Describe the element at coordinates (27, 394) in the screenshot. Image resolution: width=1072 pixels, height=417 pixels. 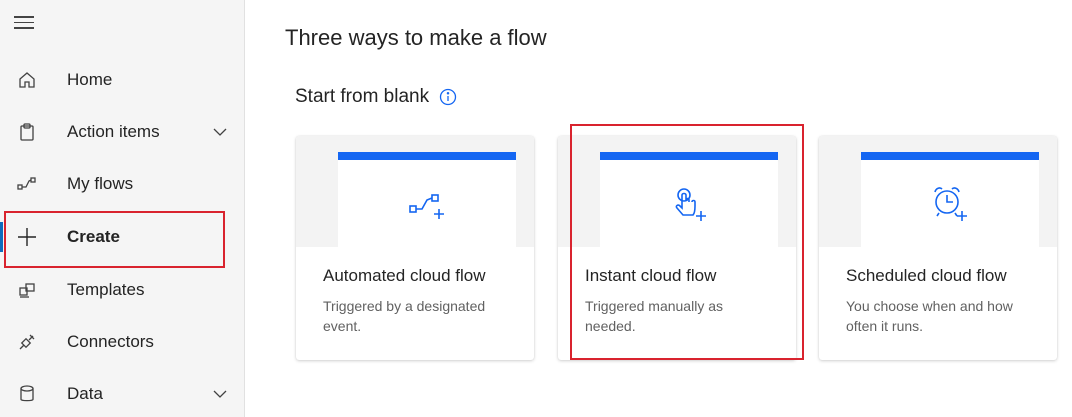
I see `database-icon` at that location.